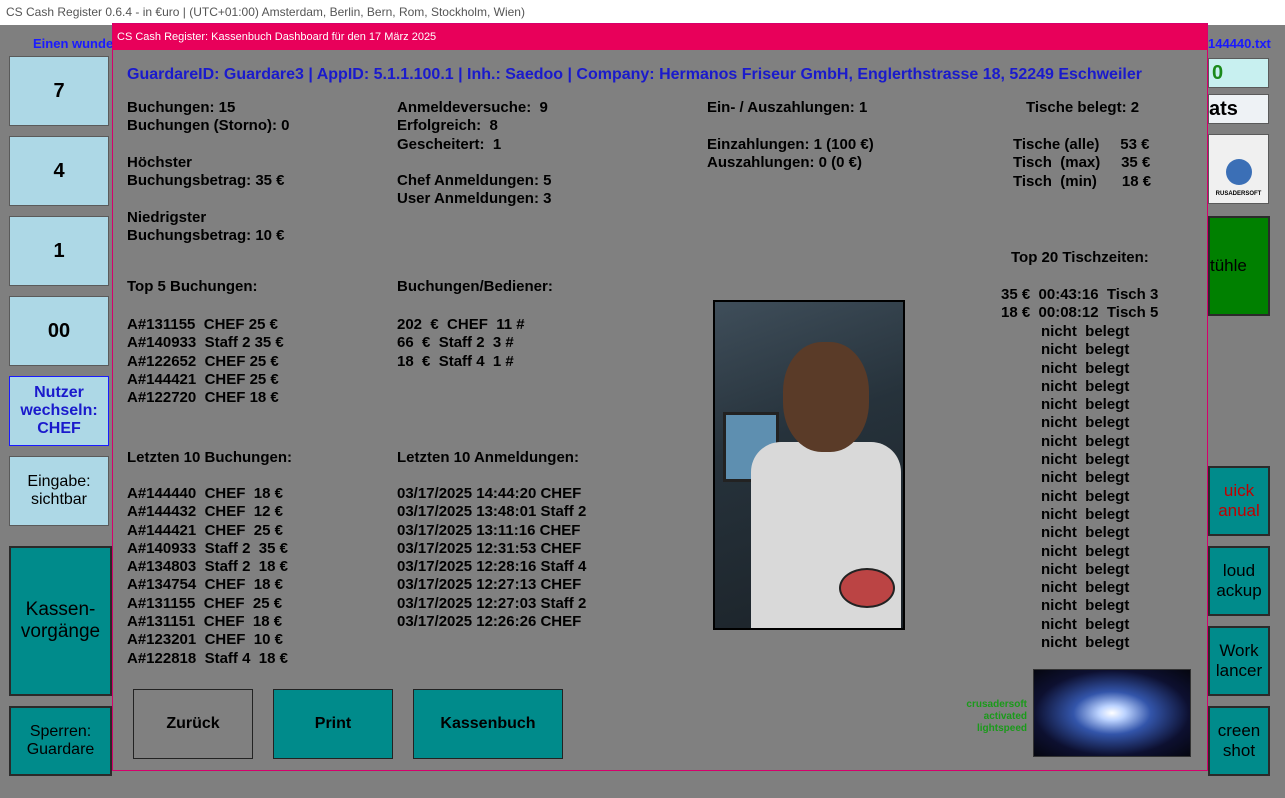 This screenshot has height=798, width=1285. Describe the element at coordinates (333, 724) in the screenshot. I see `print-button: Print` at that location.